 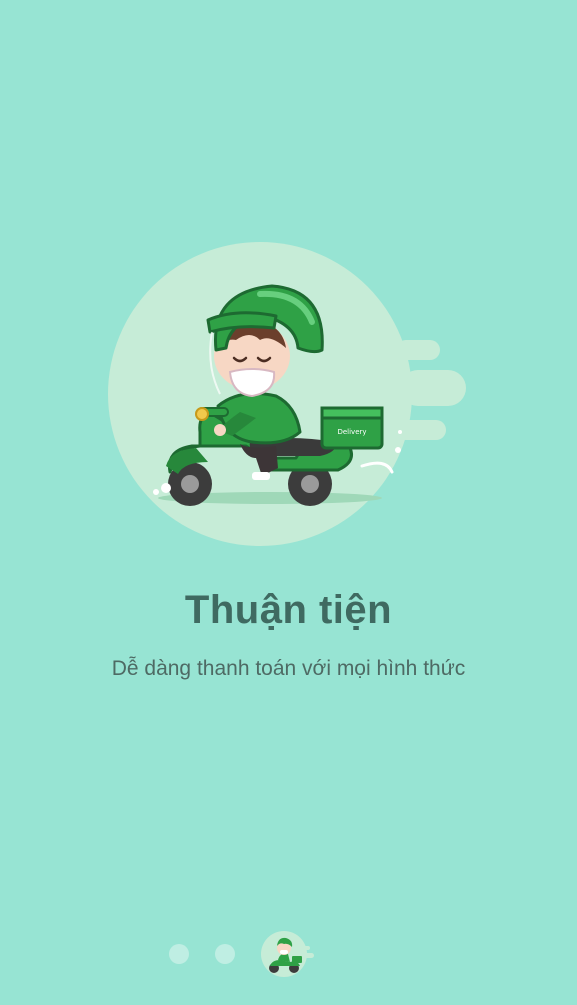 I want to click on page-title: Thuận tiện, so click(x=288, y=610).